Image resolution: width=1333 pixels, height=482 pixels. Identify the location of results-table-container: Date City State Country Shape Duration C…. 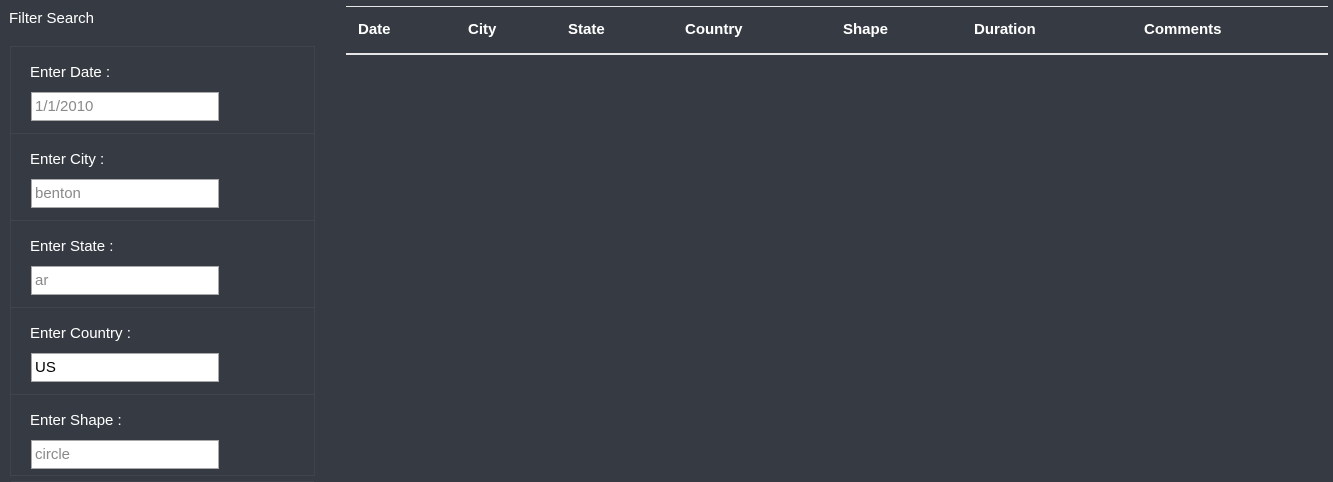
(837, 30).